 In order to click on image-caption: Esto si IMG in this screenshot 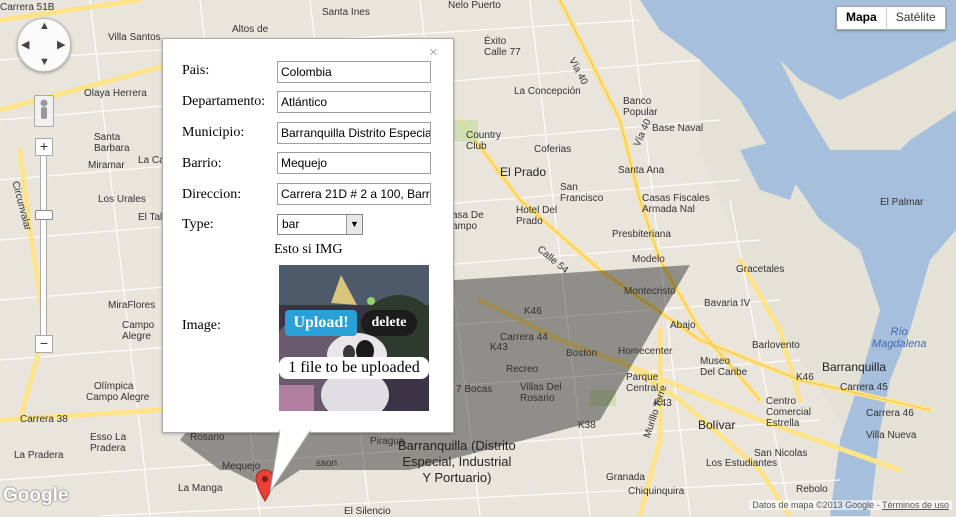, I will do `click(308, 249)`.